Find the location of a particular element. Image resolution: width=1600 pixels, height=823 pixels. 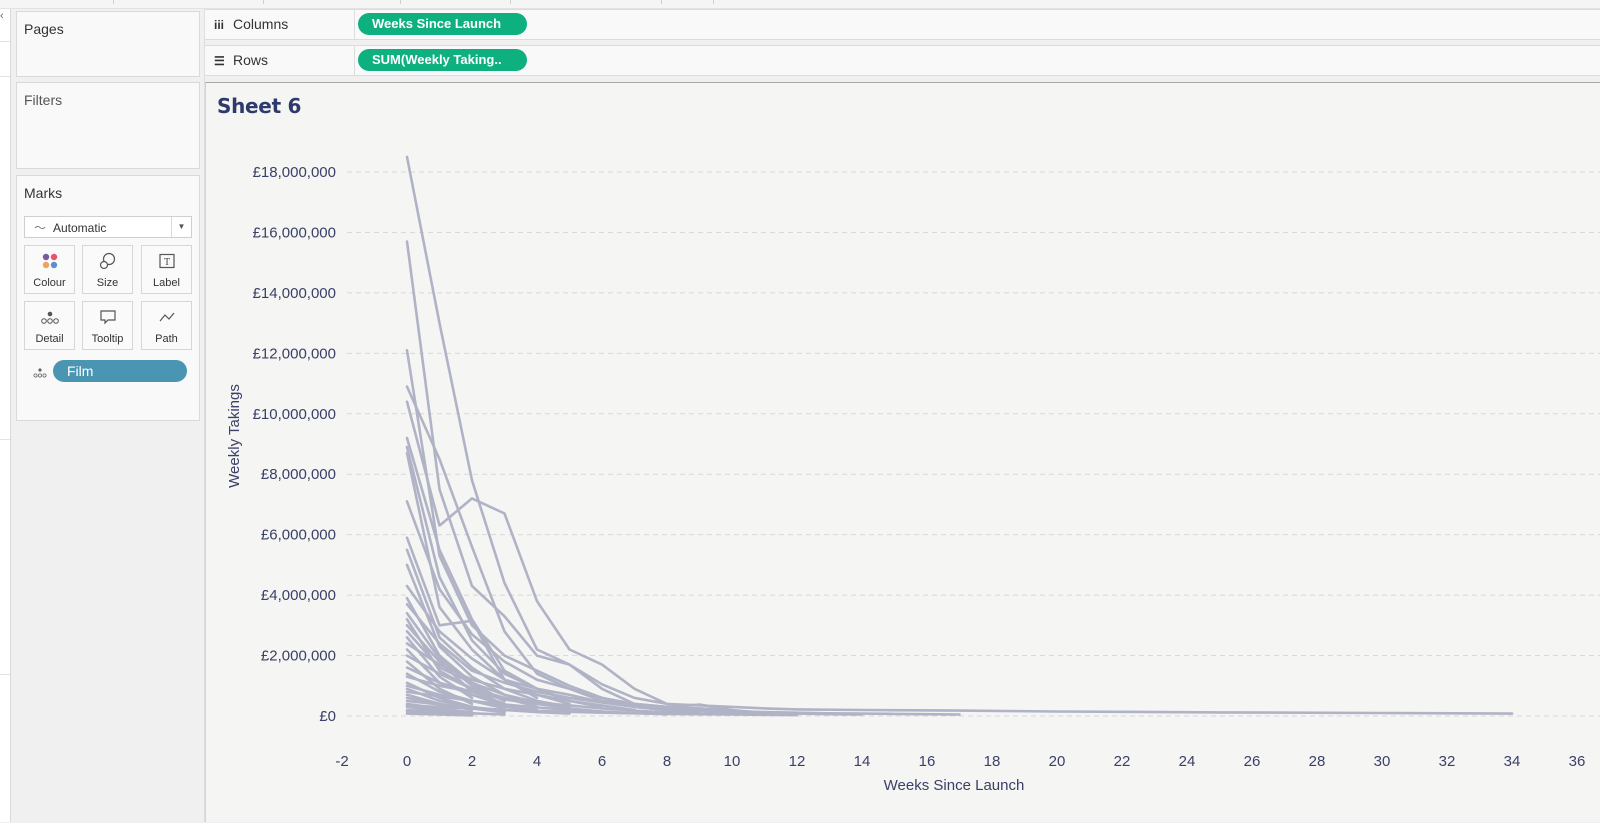

x-tick-label: 14 is located at coordinates (862, 761).